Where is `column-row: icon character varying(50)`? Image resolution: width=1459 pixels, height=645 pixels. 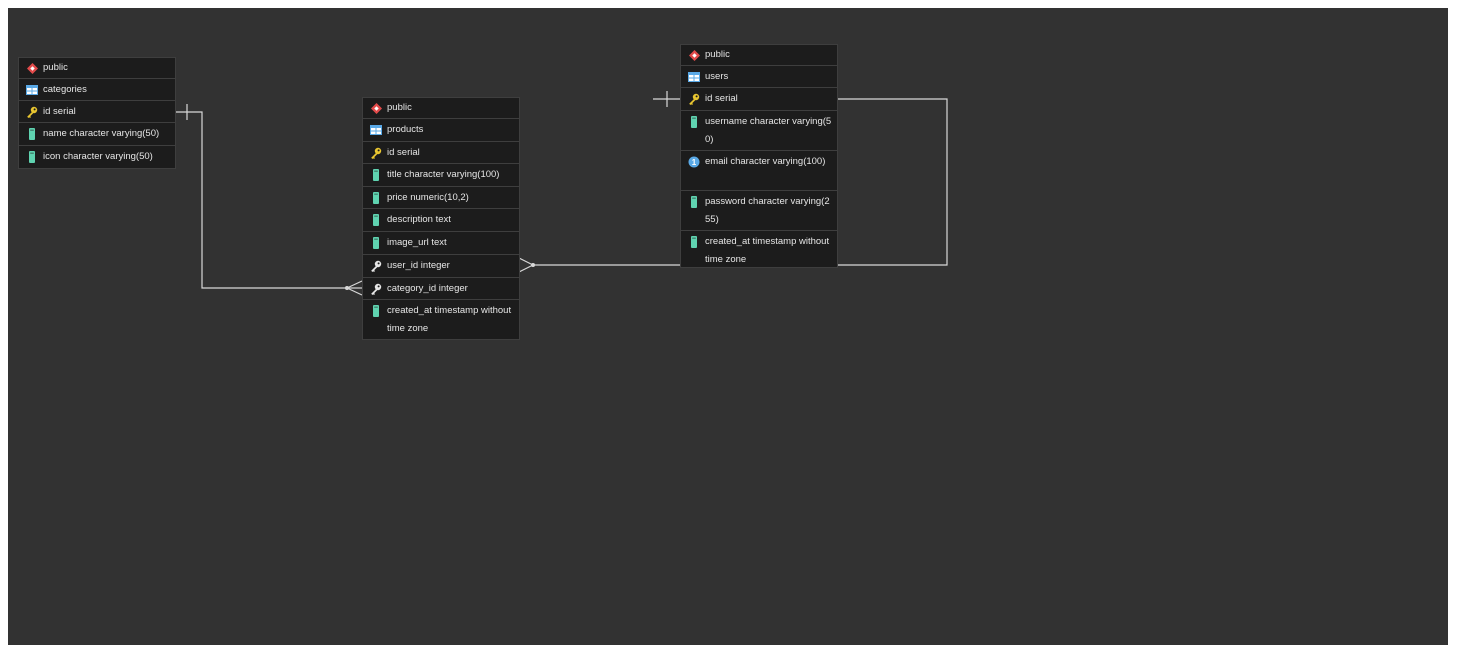
column-row: icon character varying(50) is located at coordinates (97, 157).